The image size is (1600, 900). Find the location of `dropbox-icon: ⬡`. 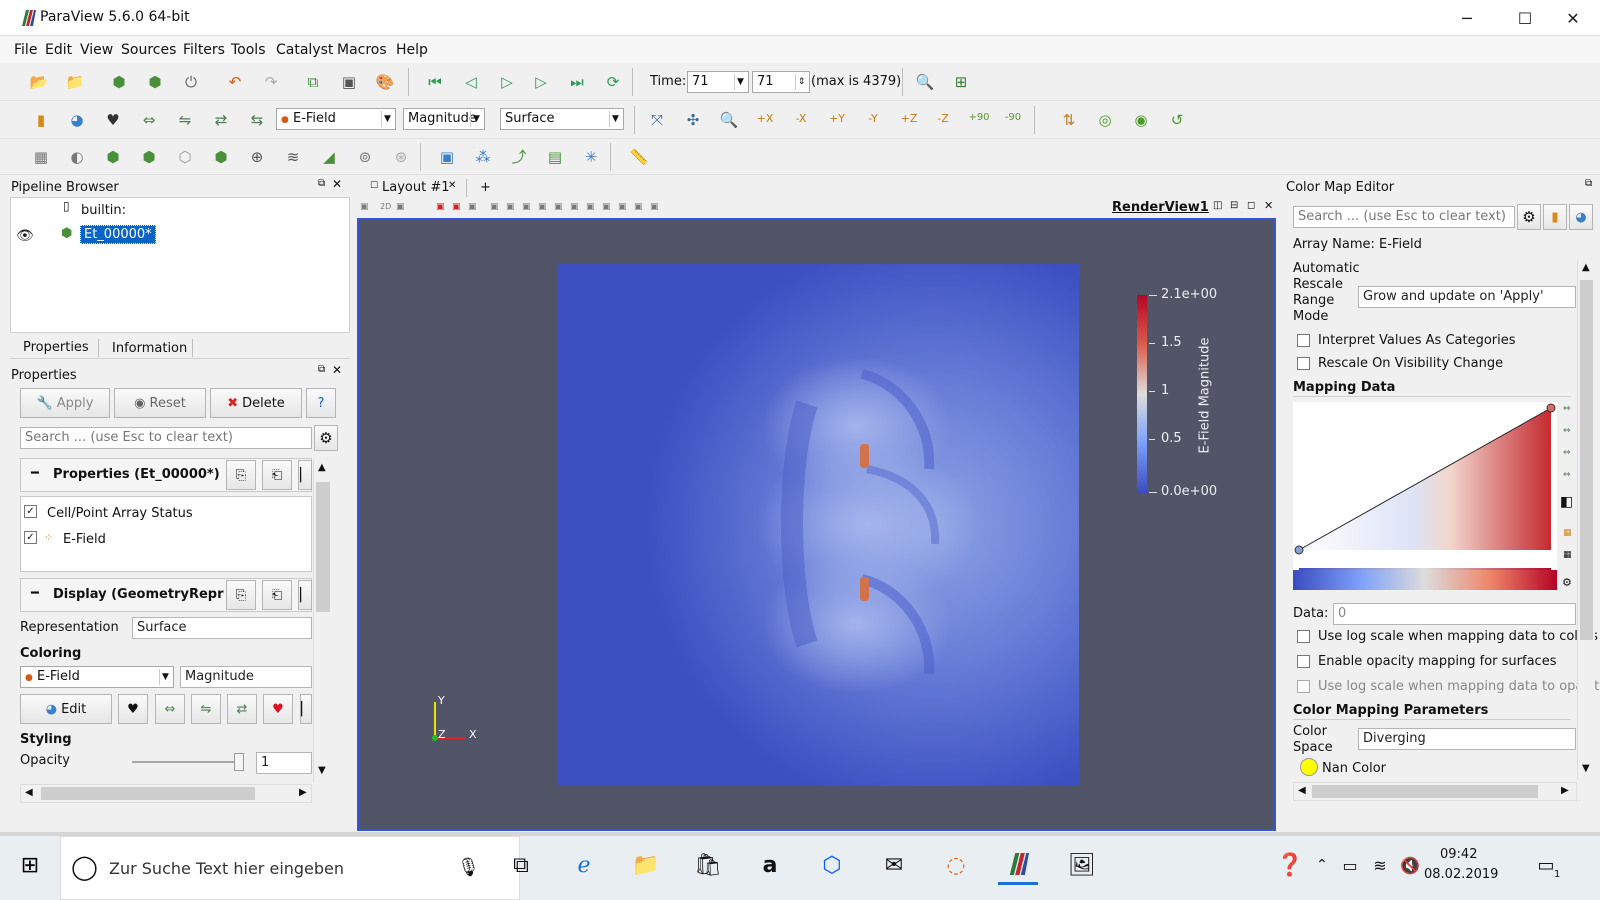

dropbox-icon: ⬡ is located at coordinates (832, 865).